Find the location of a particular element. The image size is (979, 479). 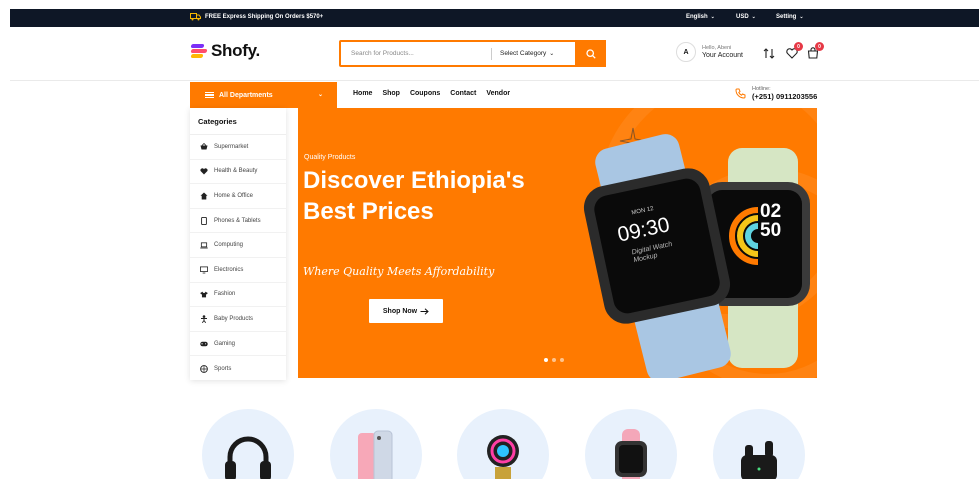

compare-icon is located at coordinates (769, 53).